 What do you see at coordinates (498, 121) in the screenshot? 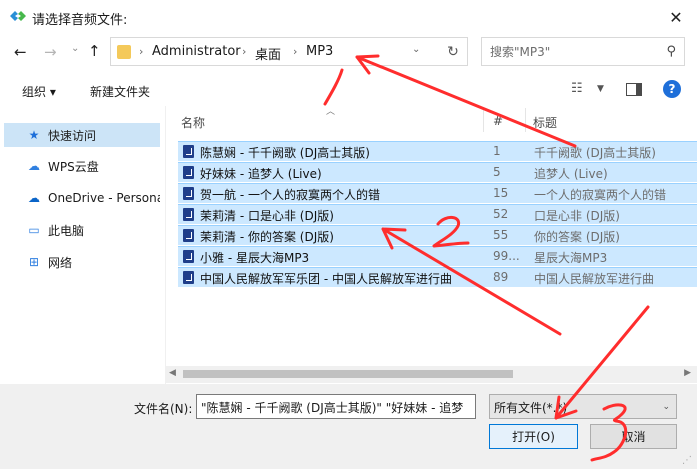
I see `column-header-number: #` at bounding box center [498, 121].